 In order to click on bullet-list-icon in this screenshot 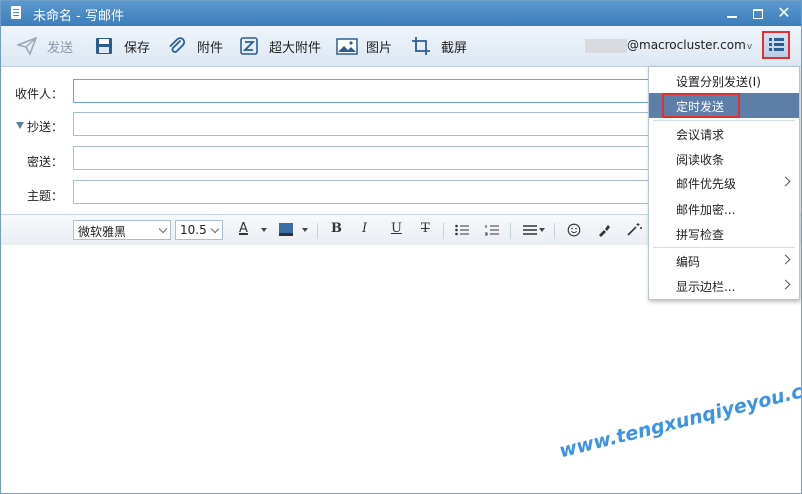, I will do `click(462, 231)`.